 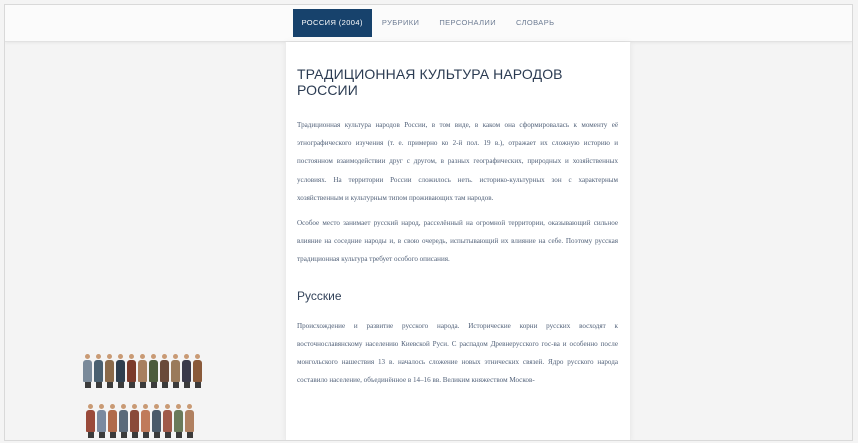 I want to click on top-navigation: РОССИЯ (2004) РУБРИКИ ПЕРСОНАЛИИ СЛОВАРЬ, so click(x=428, y=23).